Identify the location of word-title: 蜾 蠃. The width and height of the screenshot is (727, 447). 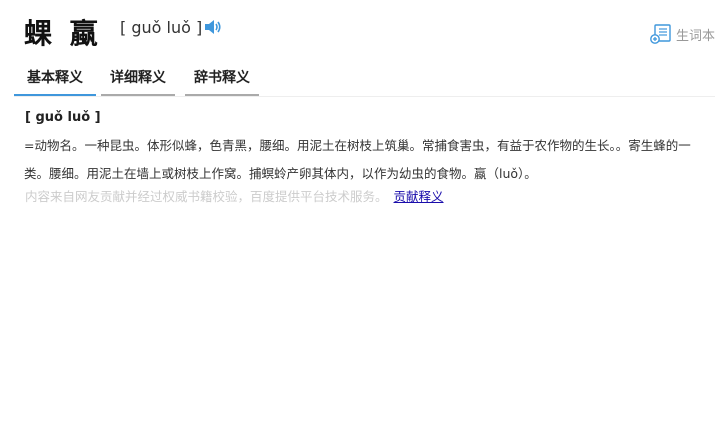
(63, 33).